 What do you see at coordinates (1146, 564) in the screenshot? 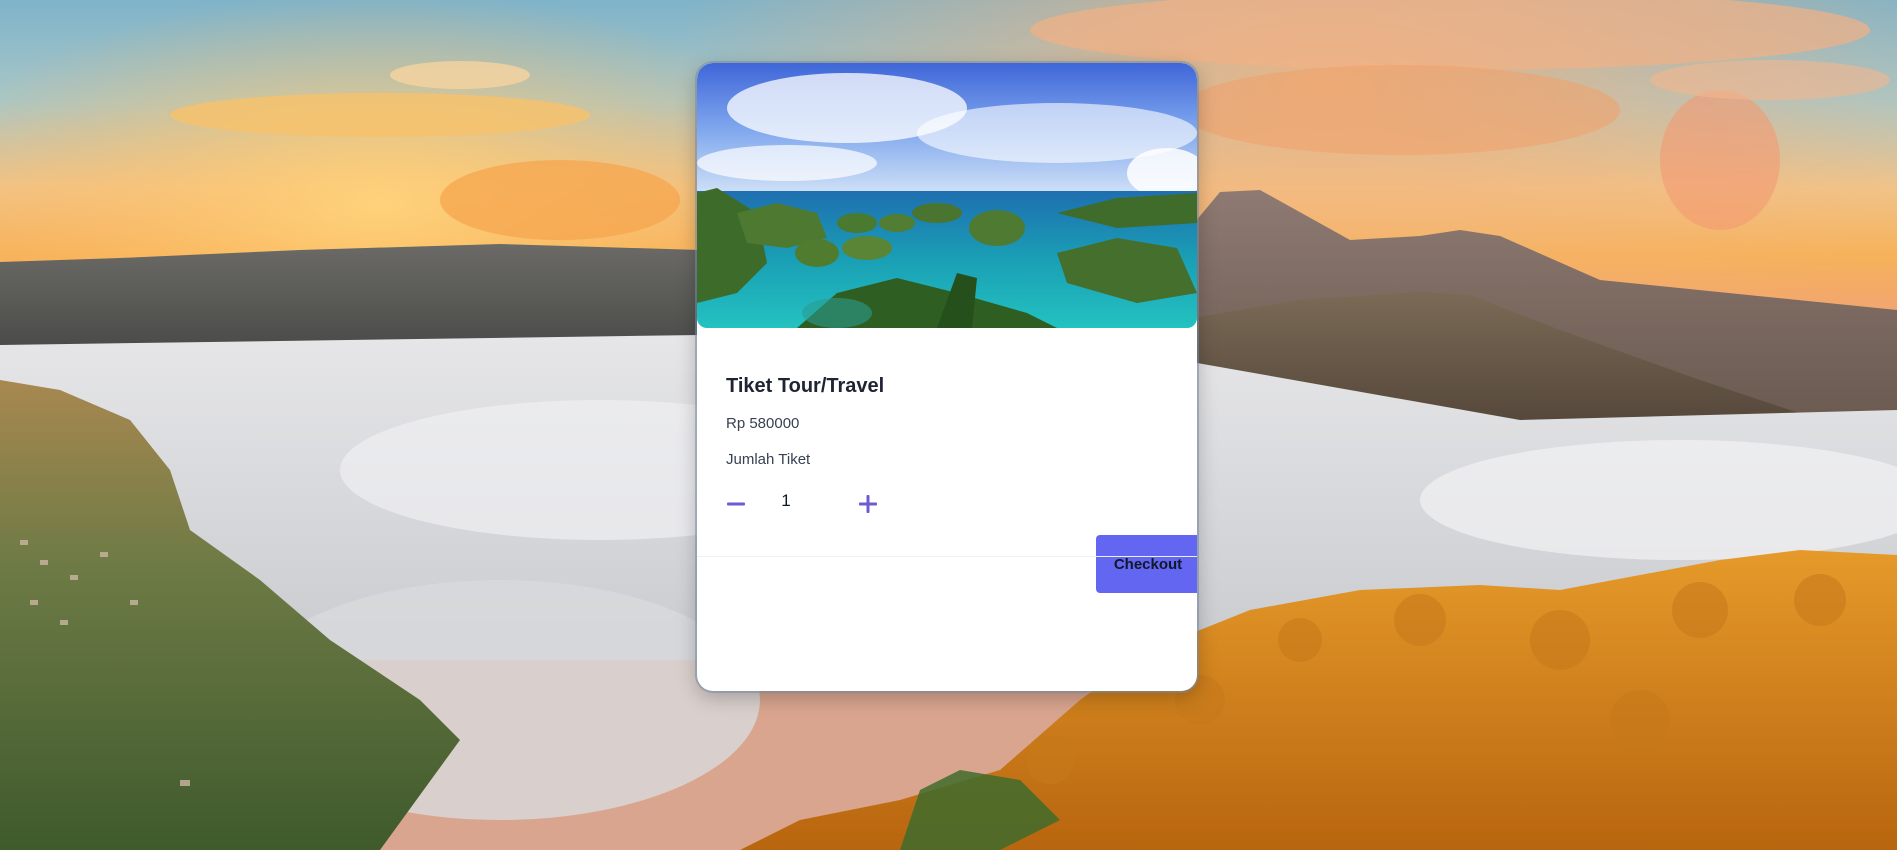
I see `checkout-button: Checkout` at bounding box center [1146, 564].